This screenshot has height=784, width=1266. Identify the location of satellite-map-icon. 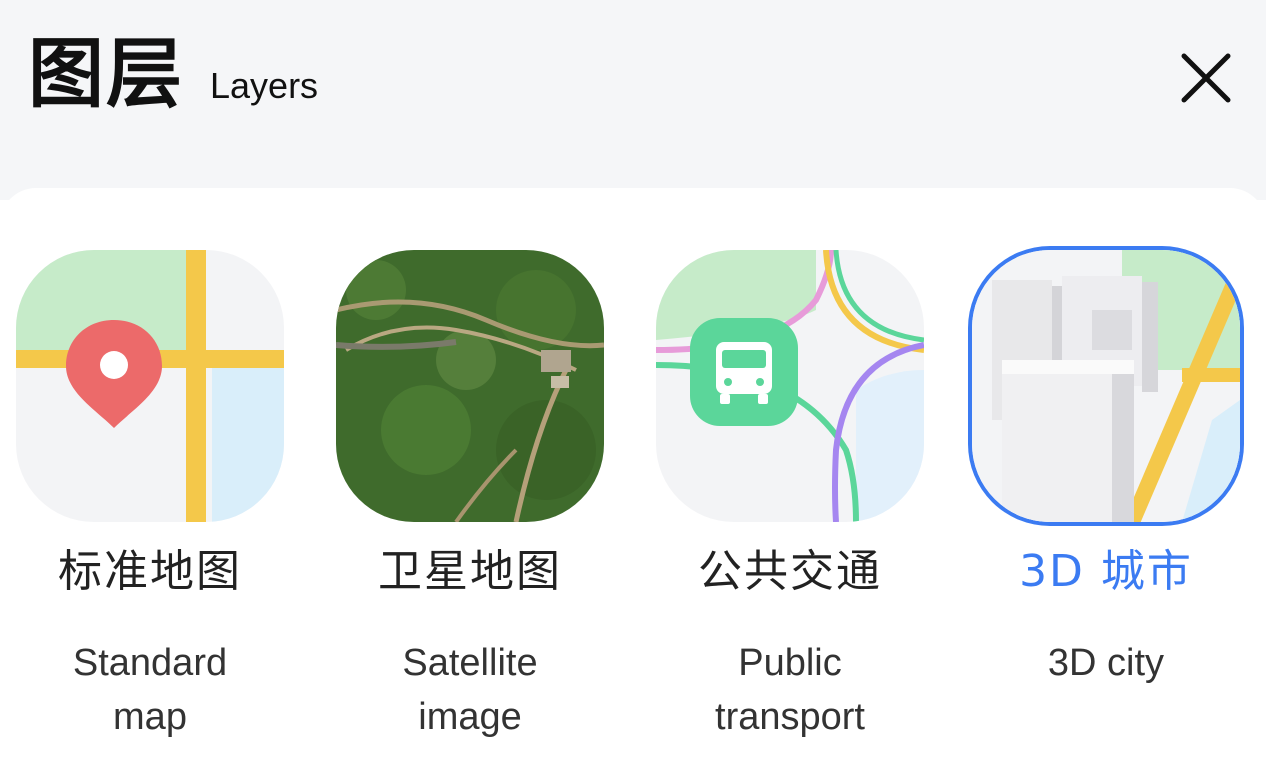
(470, 386).